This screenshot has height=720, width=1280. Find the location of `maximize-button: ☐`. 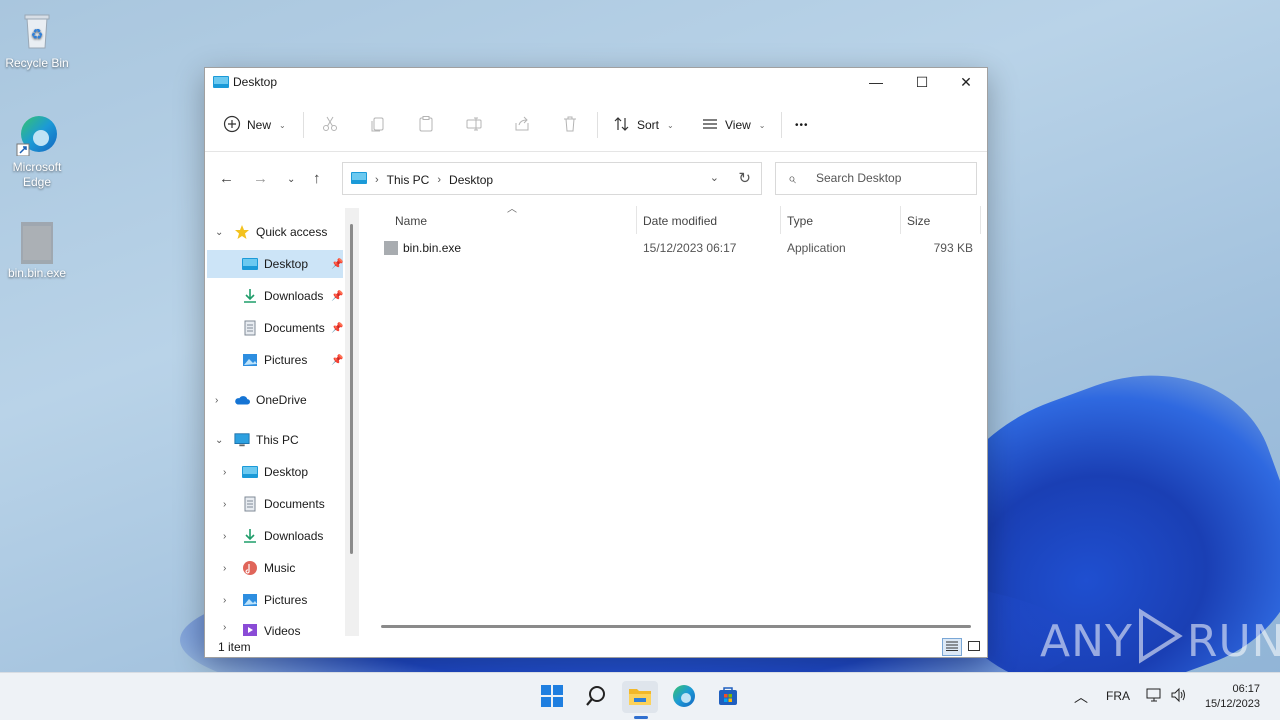

maximize-button: ☐ is located at coordinates (922, 82).